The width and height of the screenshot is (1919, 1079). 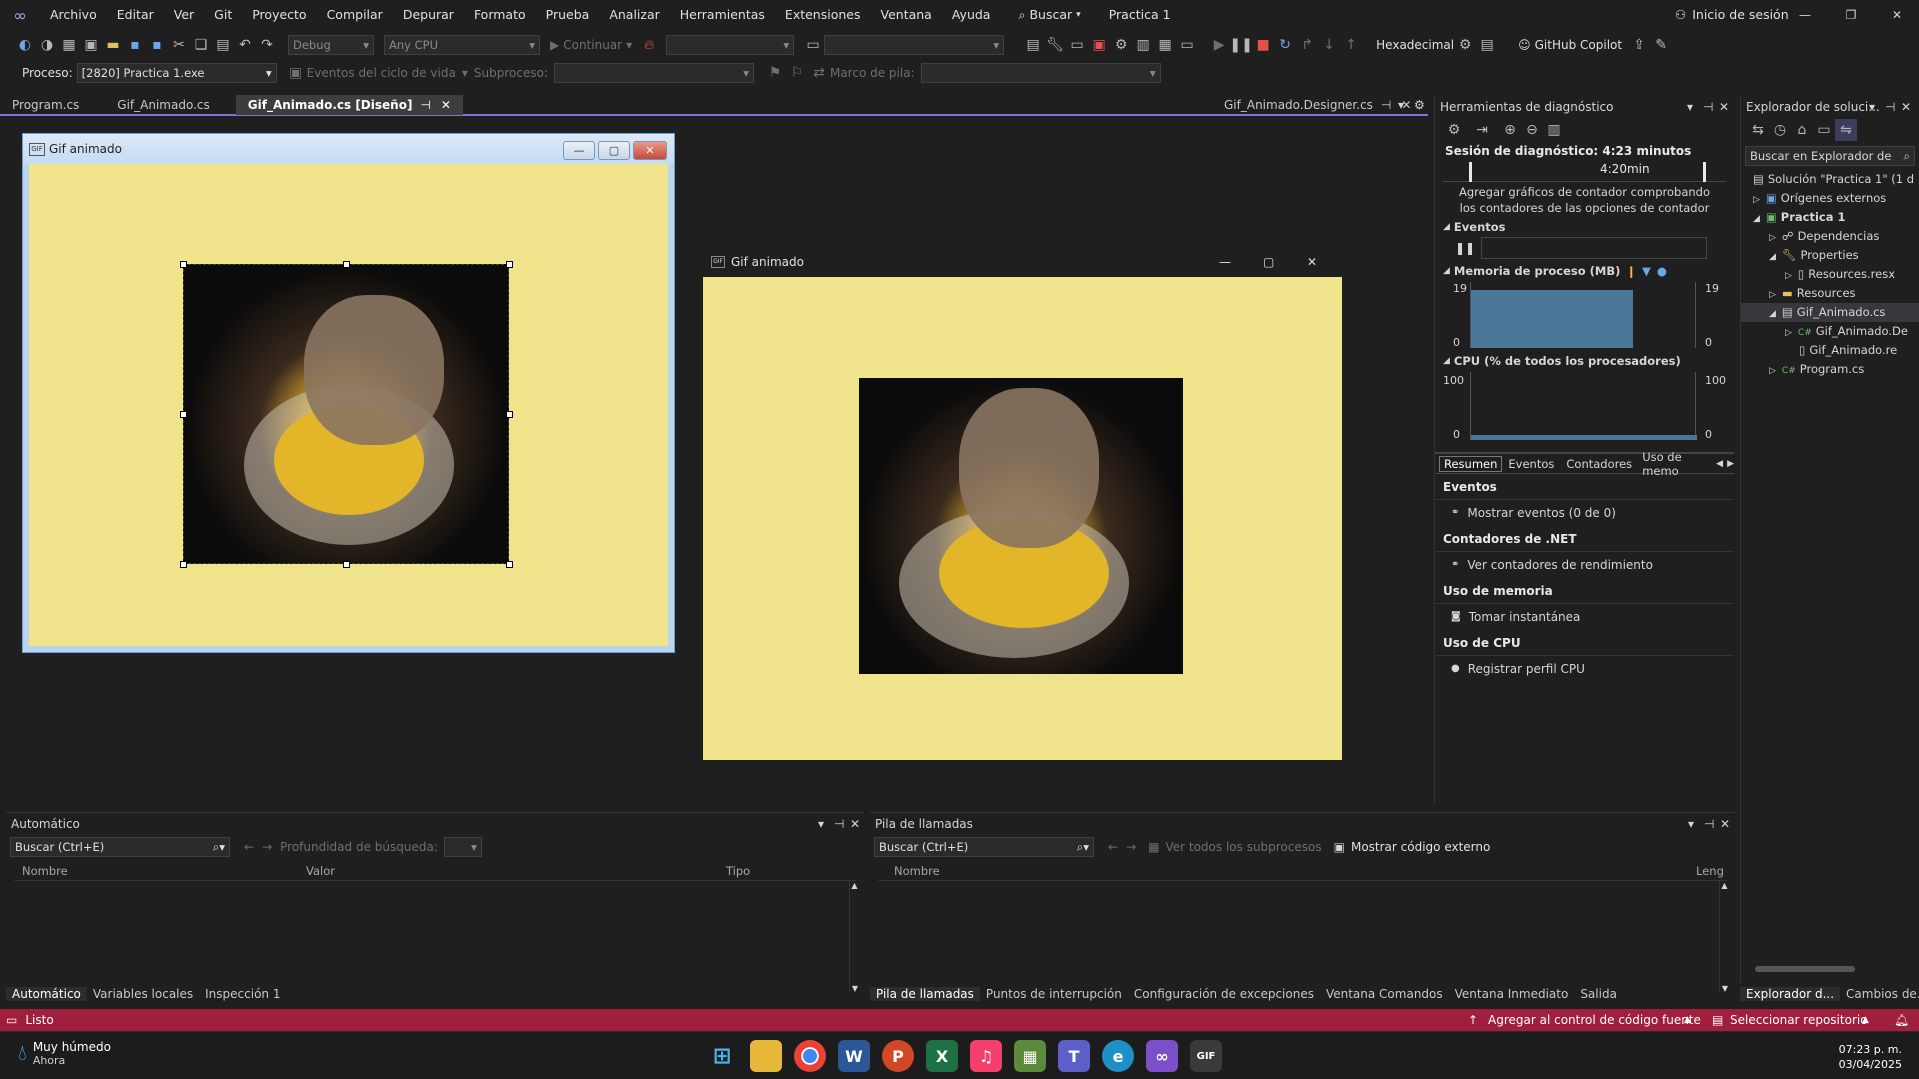 What do you see at coordinates (906, 15) in the screenshot?
I see `menu-ventana: Ventana` at bounding box center [906, 15].